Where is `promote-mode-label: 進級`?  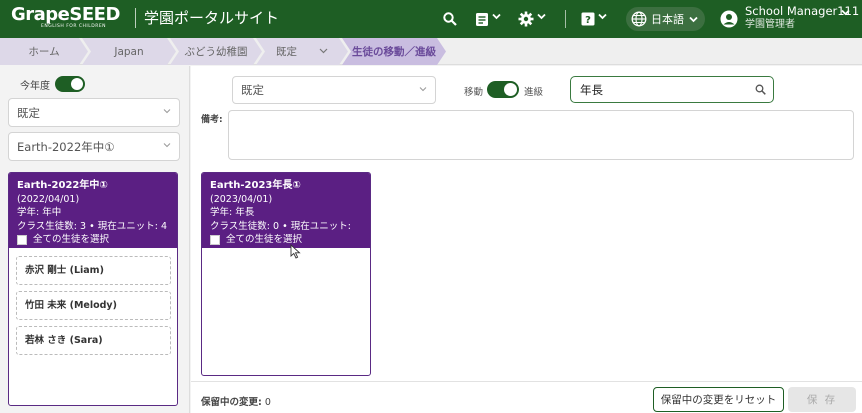
promote-mode-label: 進級 is located at coordinates (534, 92).